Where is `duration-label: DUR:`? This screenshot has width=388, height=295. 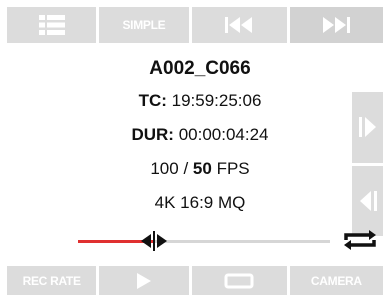 duration-label: DUR: is located at coordinates (152, 134).